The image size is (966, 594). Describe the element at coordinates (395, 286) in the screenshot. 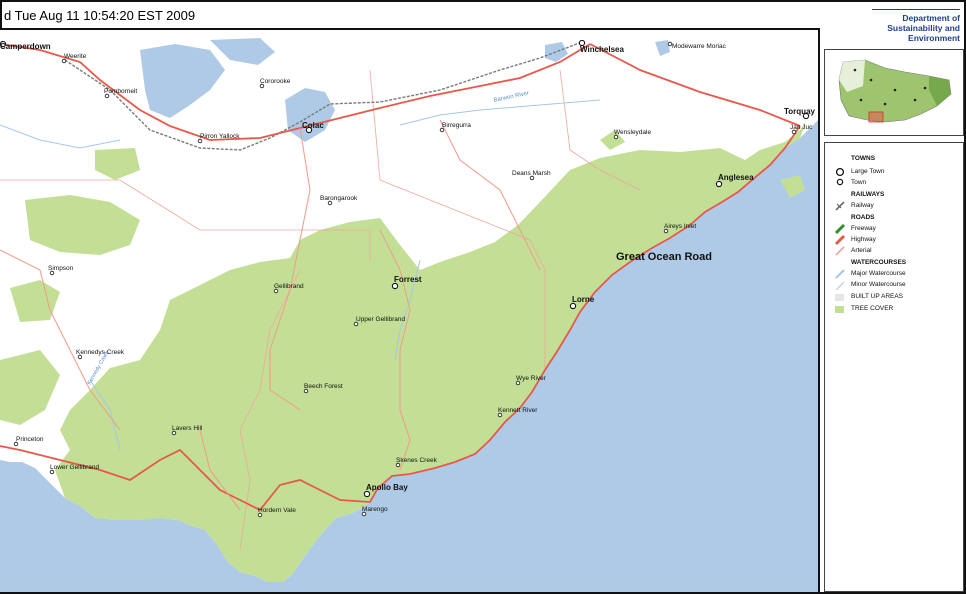

I see `town-marker-forrest` at that location.